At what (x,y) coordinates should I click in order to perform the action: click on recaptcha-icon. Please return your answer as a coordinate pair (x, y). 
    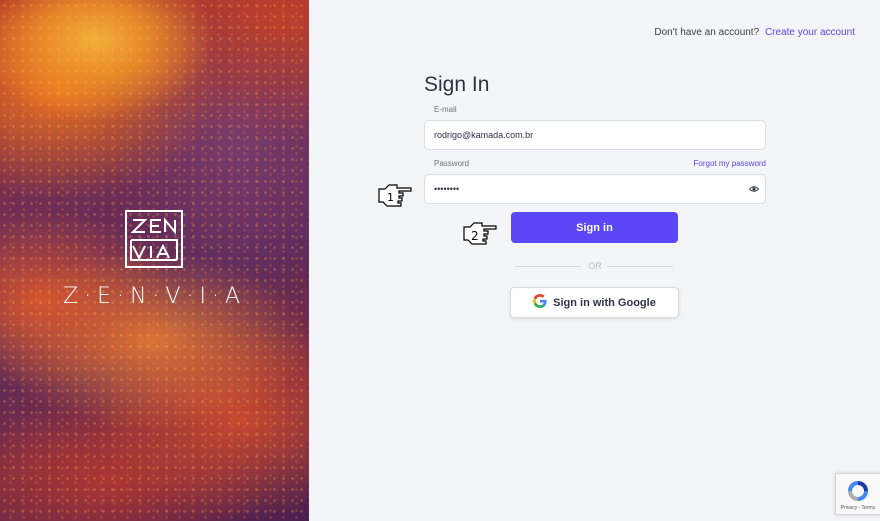
    Looking at the image, I should click on (858, 493).